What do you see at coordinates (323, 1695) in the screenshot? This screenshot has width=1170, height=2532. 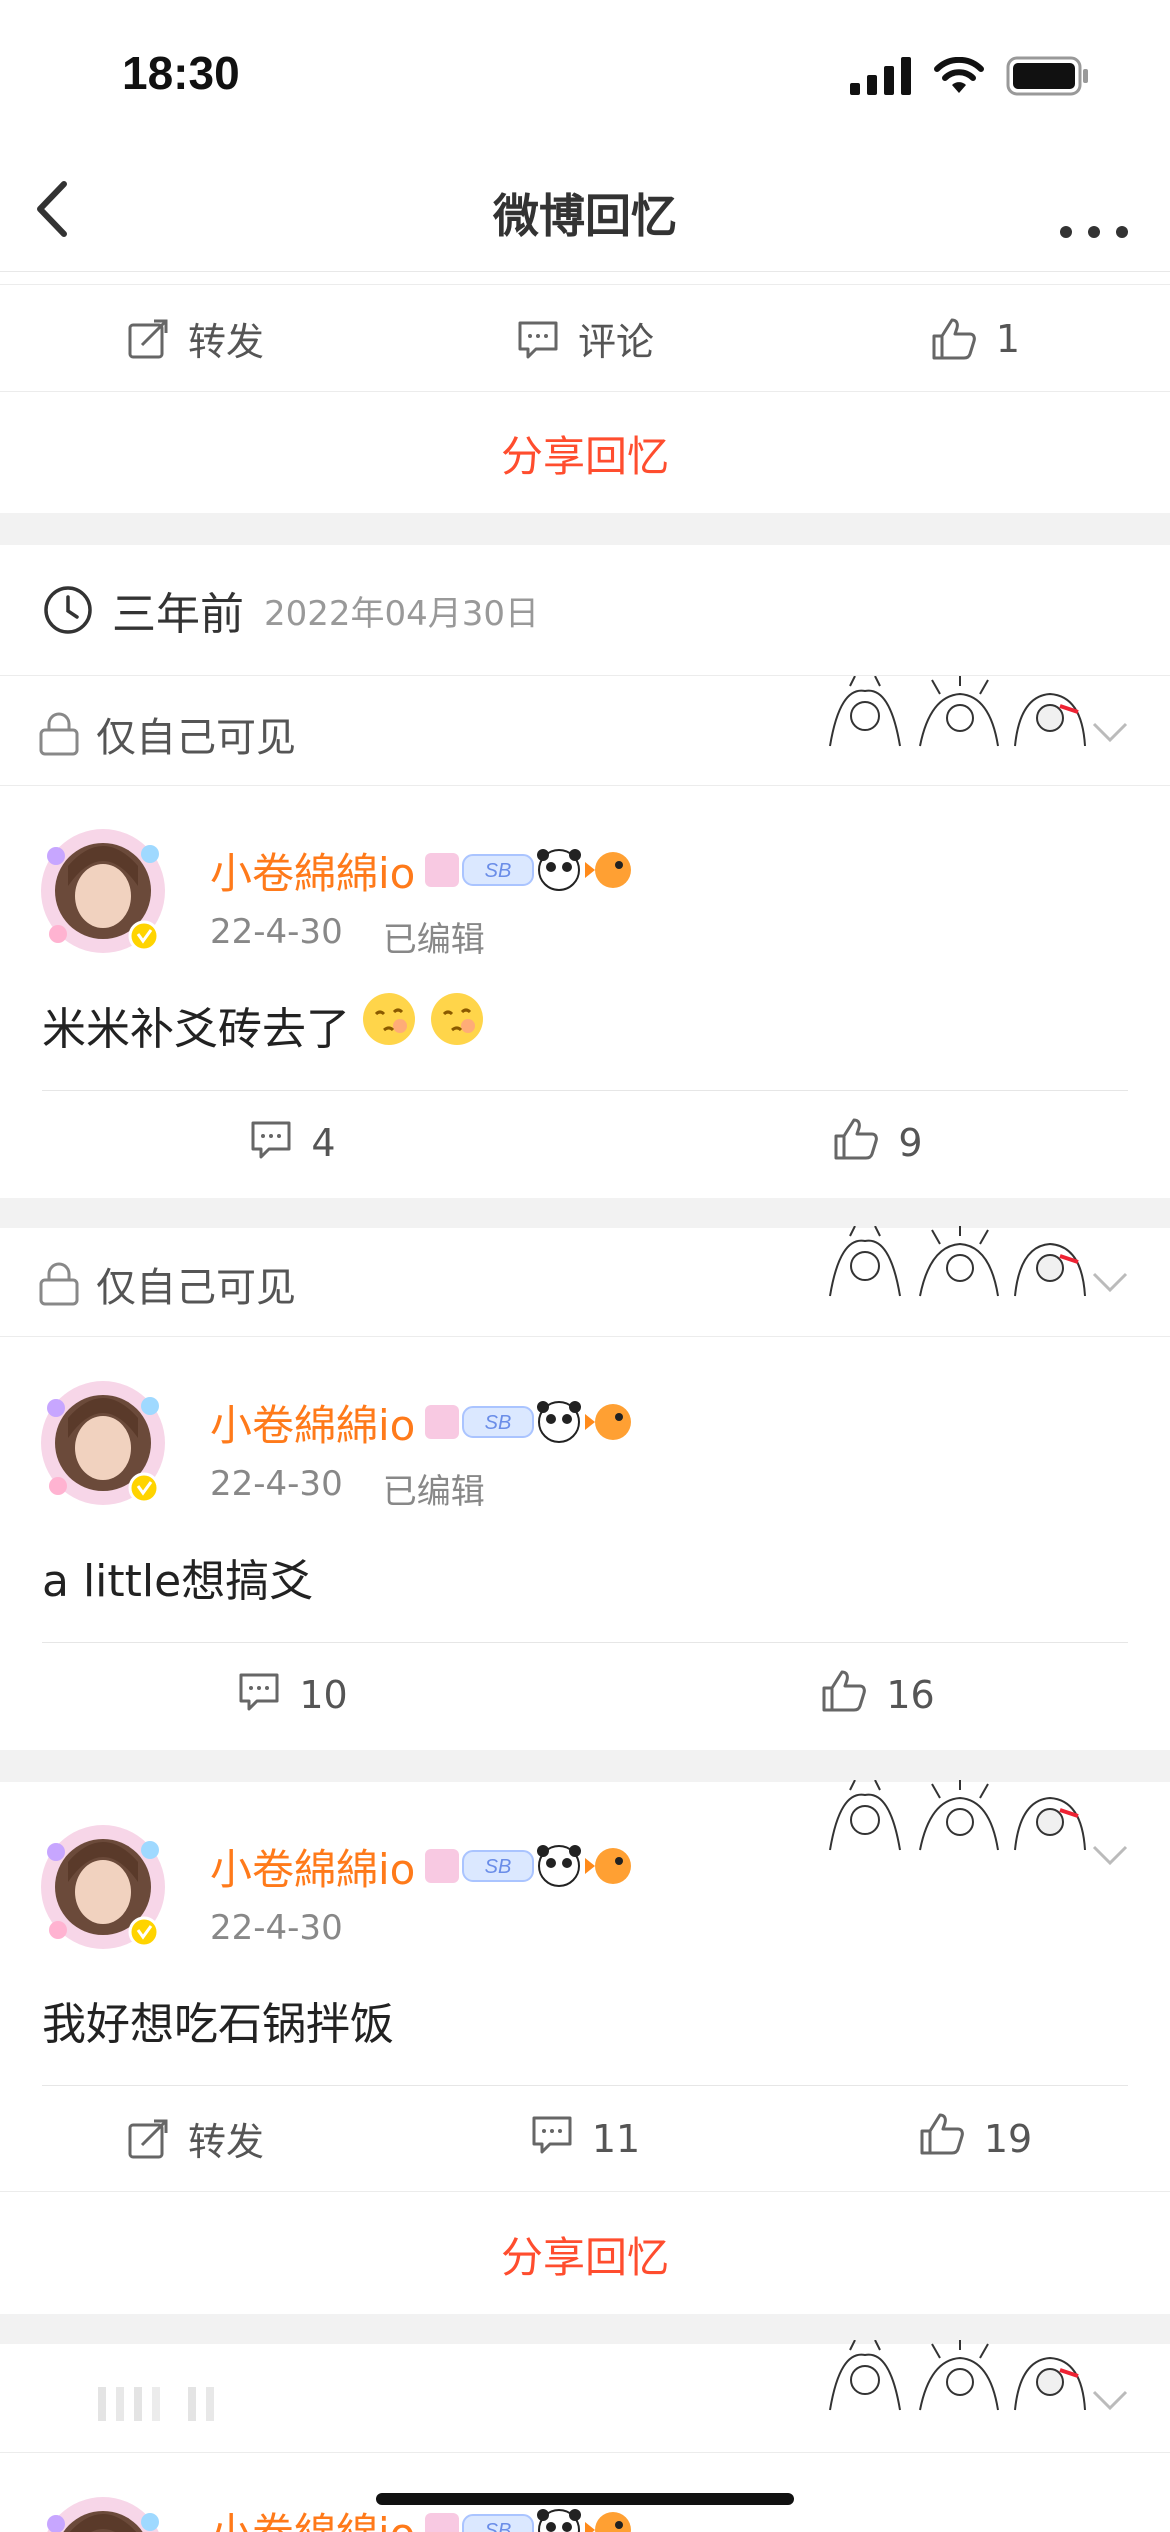 I see `comment-count: 10` at bounding box center [323, 1695].